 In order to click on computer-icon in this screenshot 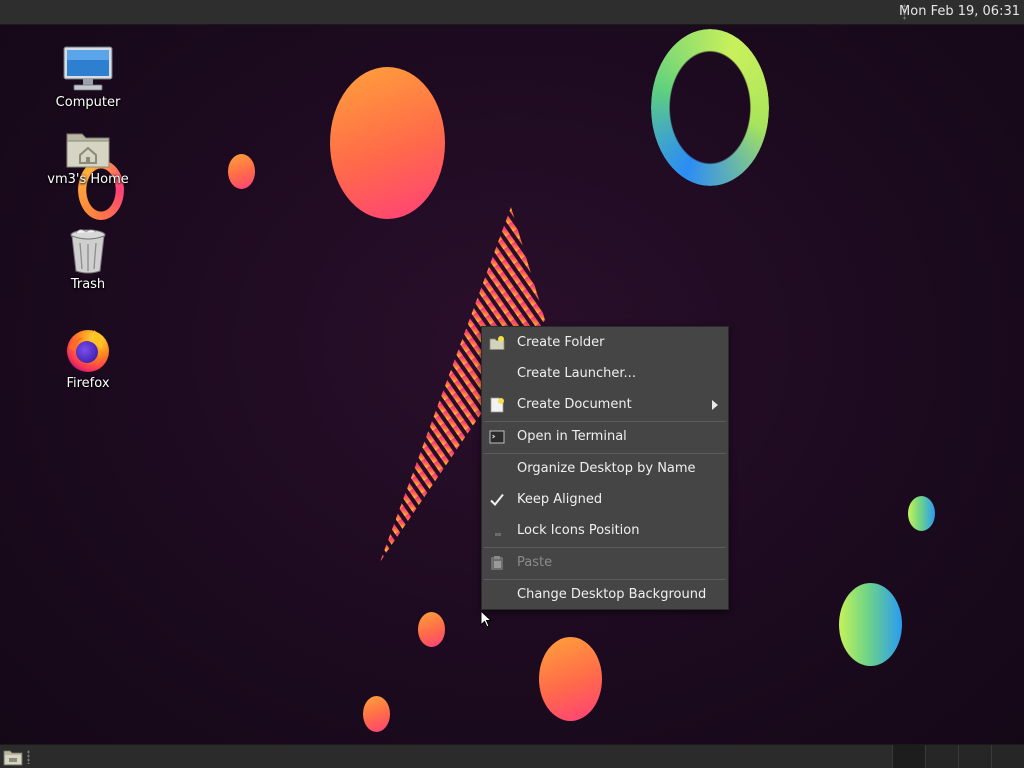, I will do `click(88, 68)`.